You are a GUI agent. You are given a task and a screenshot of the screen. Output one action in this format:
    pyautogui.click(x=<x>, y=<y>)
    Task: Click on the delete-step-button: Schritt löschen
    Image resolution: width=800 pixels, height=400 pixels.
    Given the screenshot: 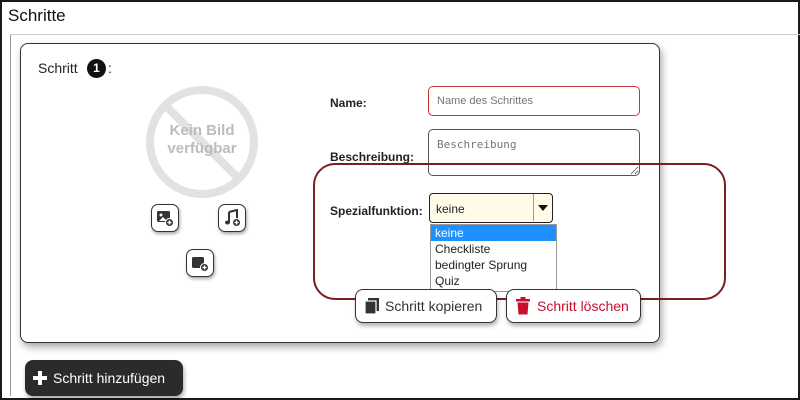 What is the action you would take?
    pyautogui.click(x=573, y=306)
    